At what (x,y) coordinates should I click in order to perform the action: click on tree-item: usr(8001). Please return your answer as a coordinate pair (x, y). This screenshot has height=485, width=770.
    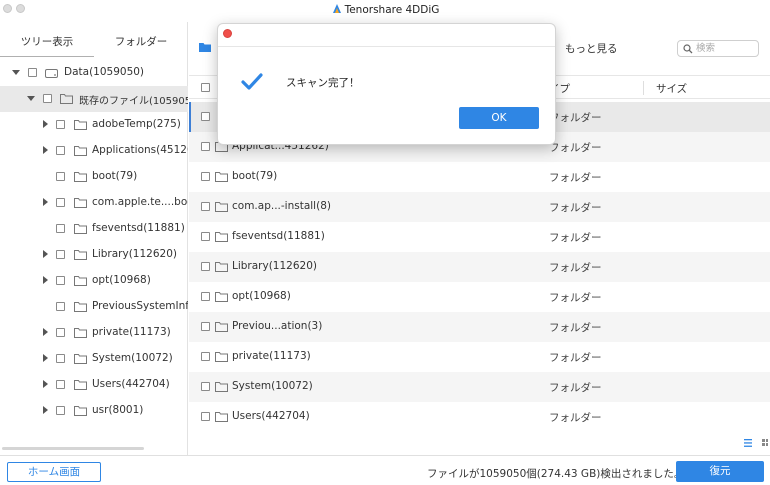
    Looking at the image, I should click on (94, 411).